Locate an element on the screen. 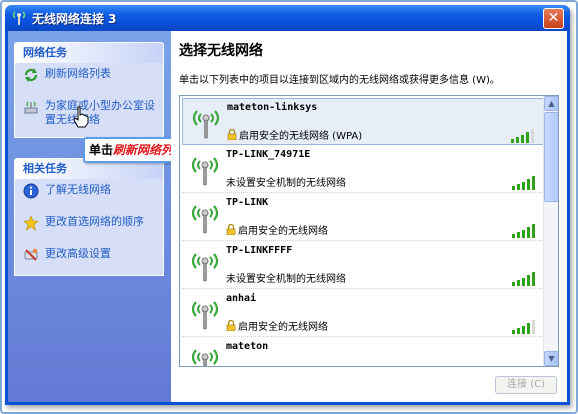  change-advanced-settings-link: 更改高级设置 is located at coordinates (89, 259).